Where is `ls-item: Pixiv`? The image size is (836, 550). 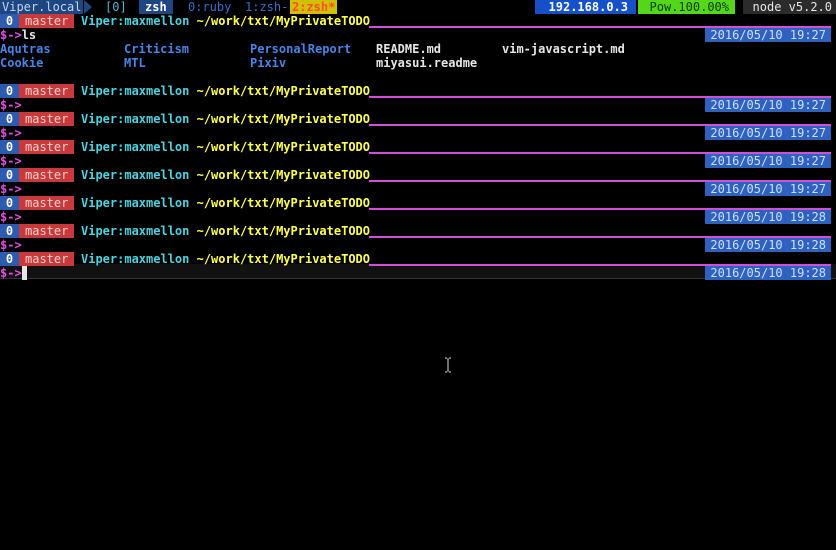 ls-item: Pixiv is located at coordinates (268, 63).